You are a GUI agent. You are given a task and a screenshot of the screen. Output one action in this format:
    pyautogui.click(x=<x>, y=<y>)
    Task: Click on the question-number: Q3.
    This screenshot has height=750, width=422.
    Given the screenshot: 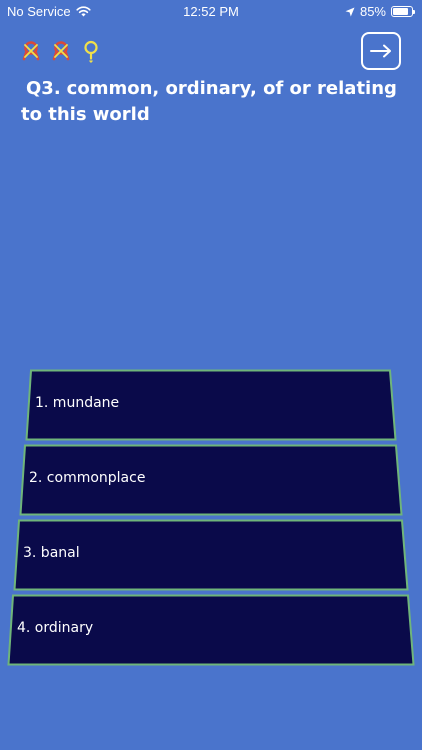 What is the action you would take?
    pyautogui.click(x=43, y=88)
    